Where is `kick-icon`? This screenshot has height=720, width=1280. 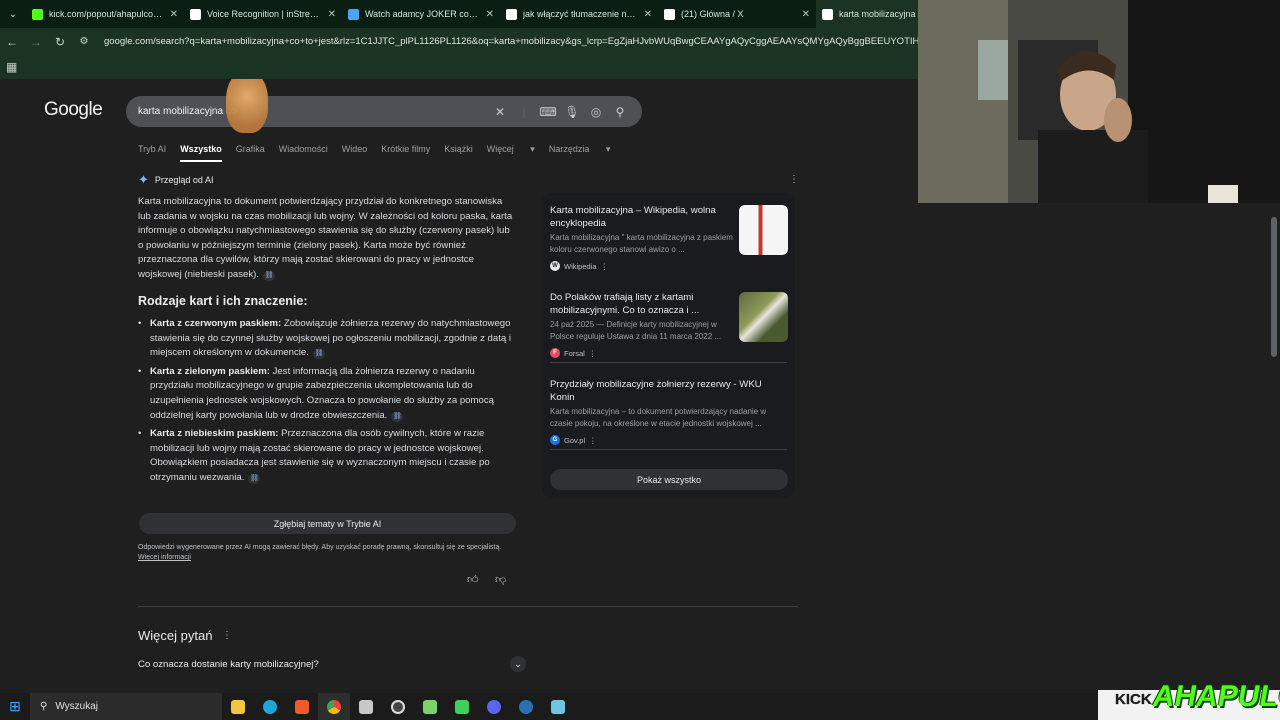
kick-icon is located at coordinates (37, 14).